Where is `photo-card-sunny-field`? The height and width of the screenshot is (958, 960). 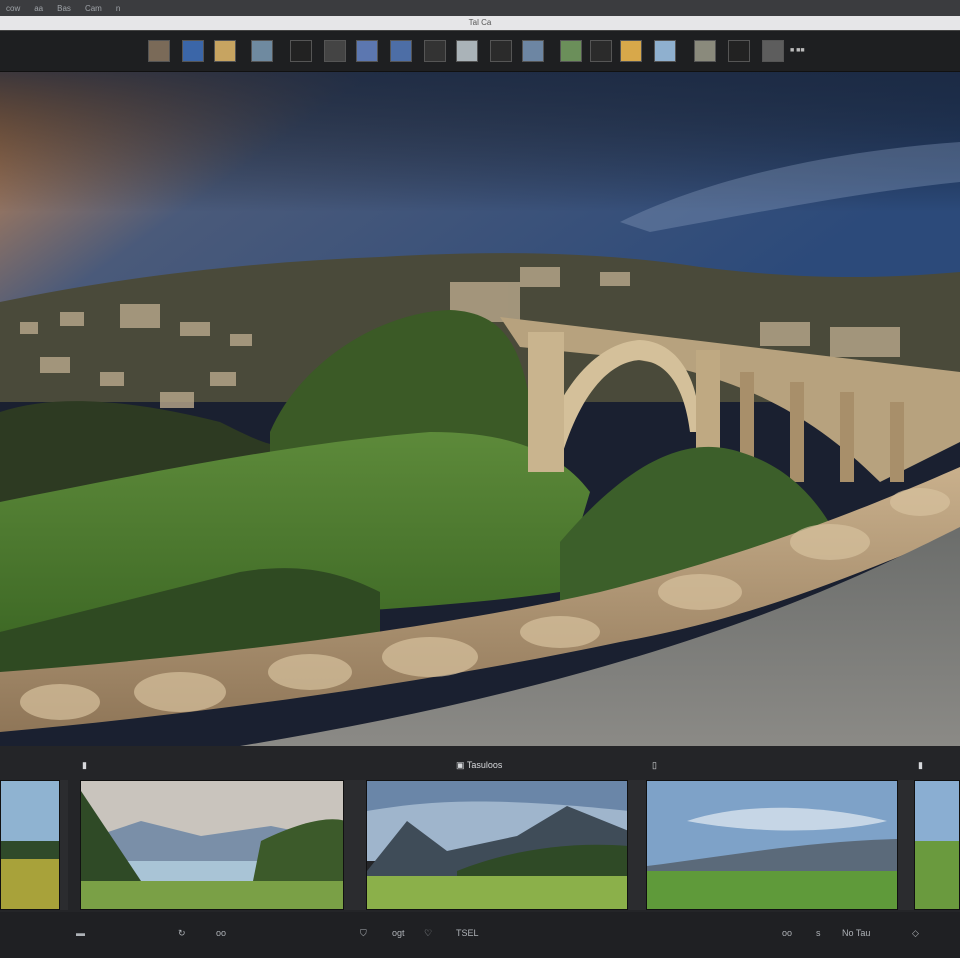 photo-card-sunny-field is located at coordinates (772, 845).